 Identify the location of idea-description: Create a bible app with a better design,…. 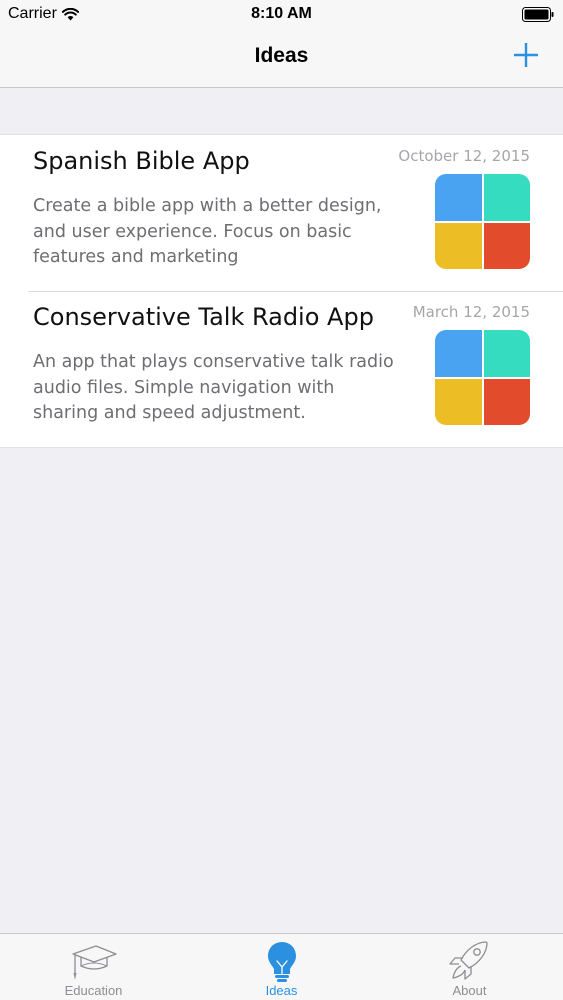
(207, 231).